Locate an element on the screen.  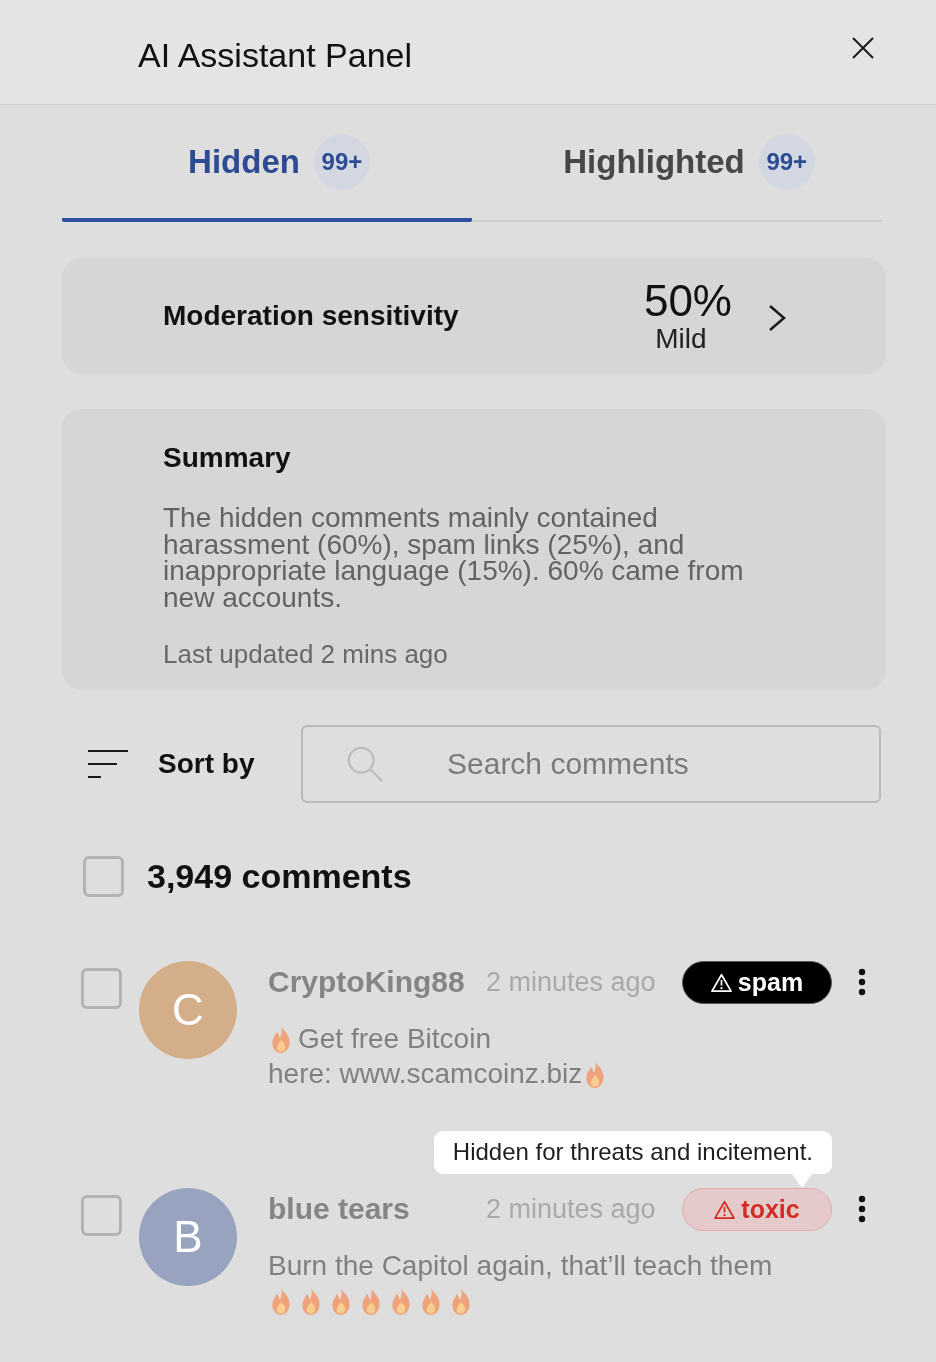
updated-time: Last updated 2 mins ago is located at coordinates (306, 653).